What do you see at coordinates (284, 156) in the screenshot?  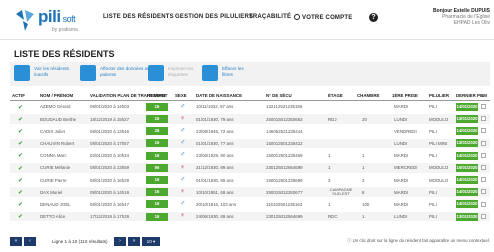 I see `cell-secu: 150012501235469` at bounding box center [284, 156].